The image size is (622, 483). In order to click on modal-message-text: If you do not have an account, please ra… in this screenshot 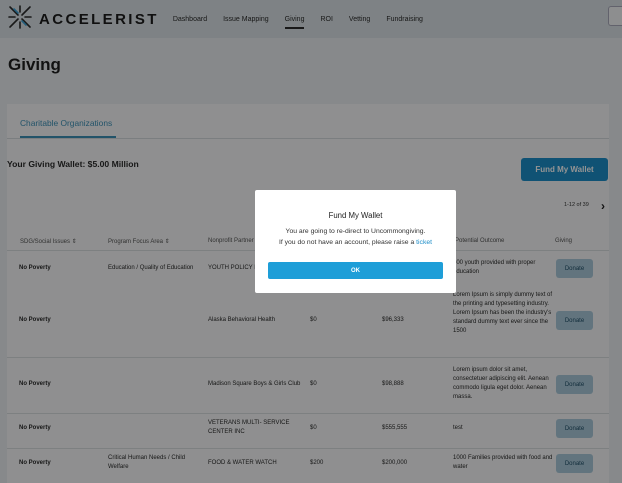, I will do `click(346, 242)`.